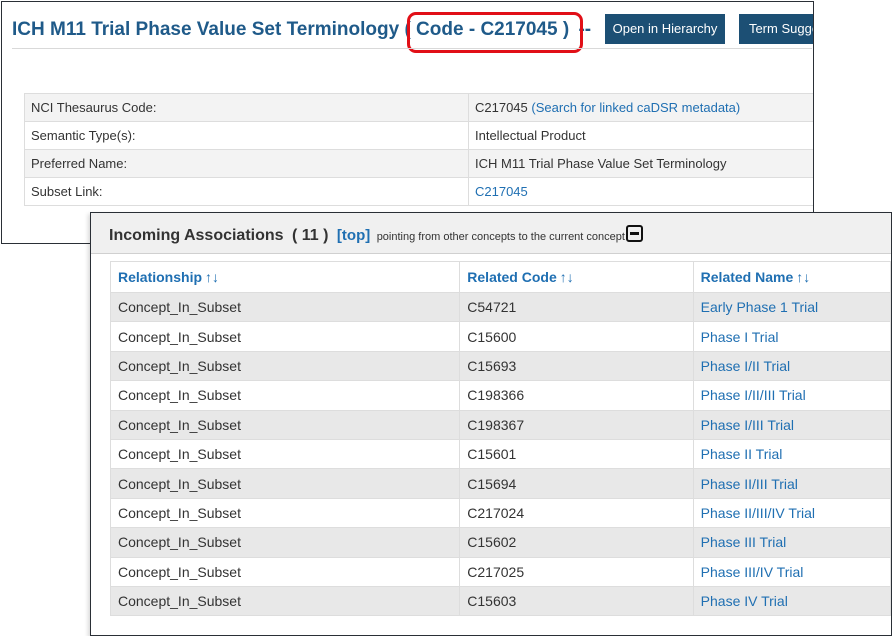 The width and height of the screenshot is (892, 636). I want to click on related-name-link: Phase IV Trial, so click(744, 601).